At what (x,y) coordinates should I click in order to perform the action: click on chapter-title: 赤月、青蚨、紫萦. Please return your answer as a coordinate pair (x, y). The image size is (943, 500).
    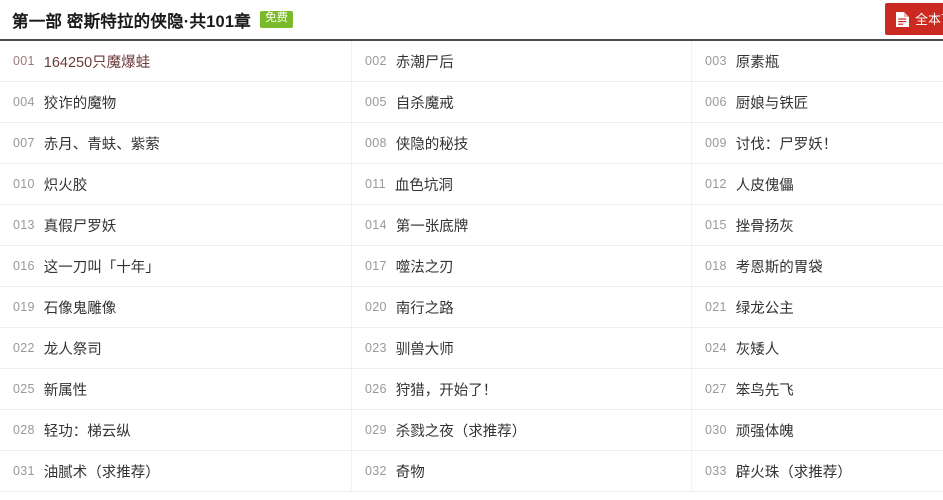
    Looking at the image, I should click on (101, 144).